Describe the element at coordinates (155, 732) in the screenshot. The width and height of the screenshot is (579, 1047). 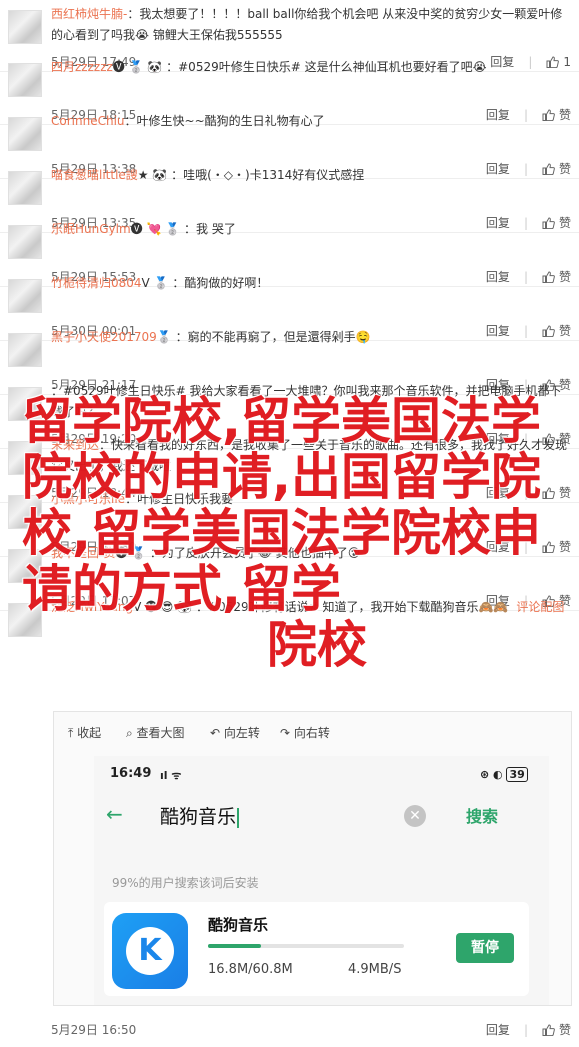
I see `view-large-button: ⌕ 查看大图` at that location.